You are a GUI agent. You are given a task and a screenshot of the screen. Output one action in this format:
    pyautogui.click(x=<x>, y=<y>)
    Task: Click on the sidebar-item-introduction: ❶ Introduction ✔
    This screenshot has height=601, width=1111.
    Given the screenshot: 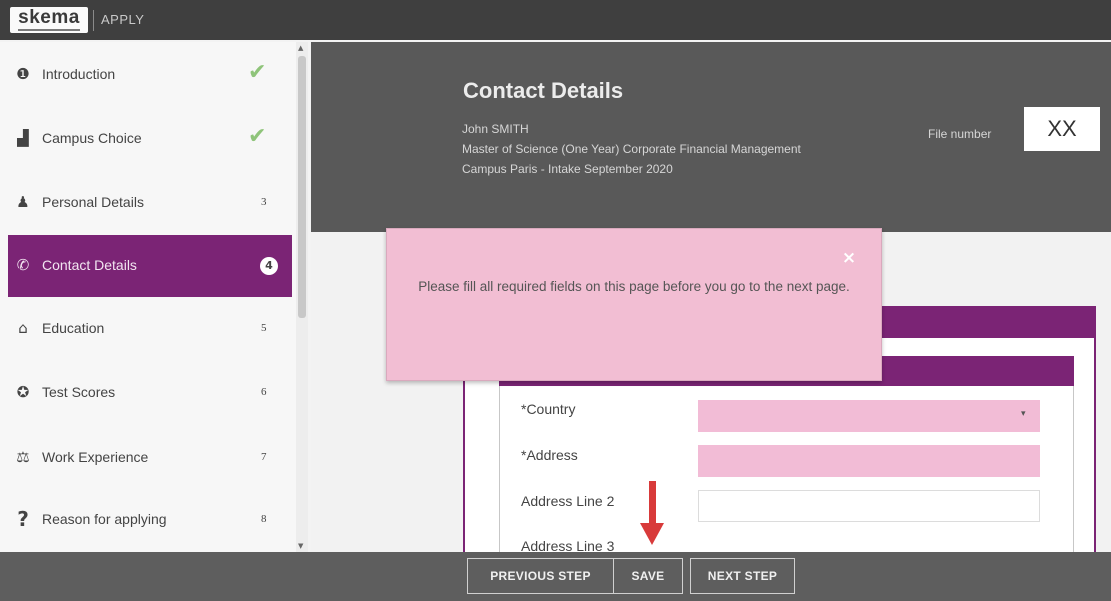 What is the action you would take?
    pyautogui.click(x=150, y=75)
    